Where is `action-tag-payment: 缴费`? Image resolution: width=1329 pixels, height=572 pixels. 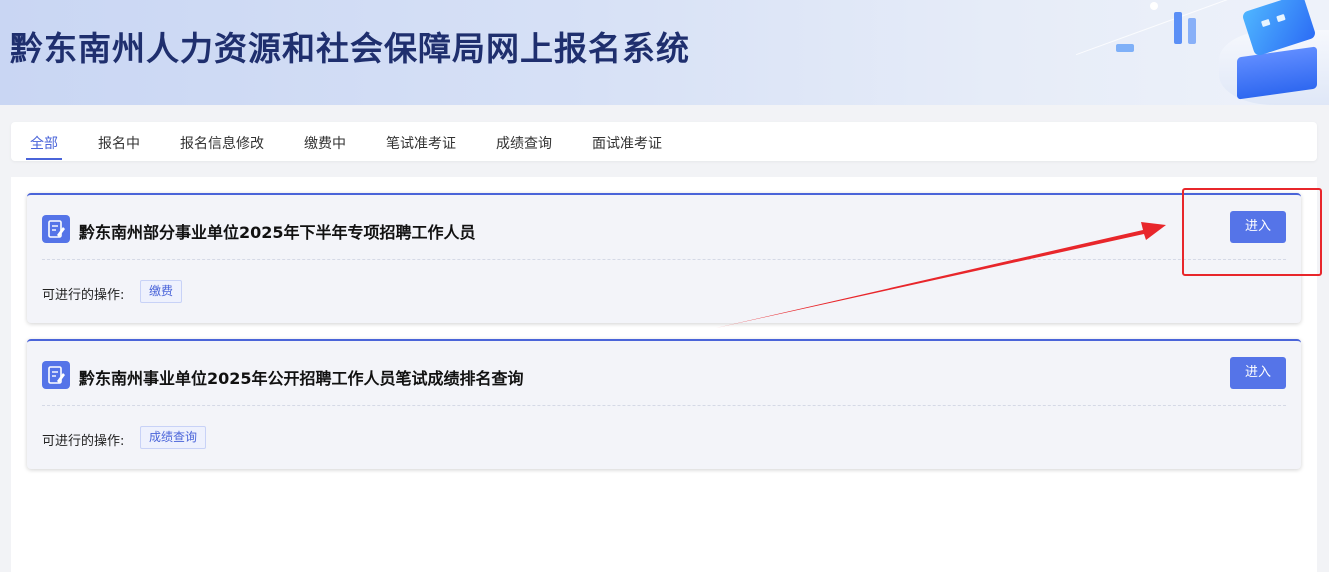 action-tag-payment: 缴费 is located at coordinates (161, 291).